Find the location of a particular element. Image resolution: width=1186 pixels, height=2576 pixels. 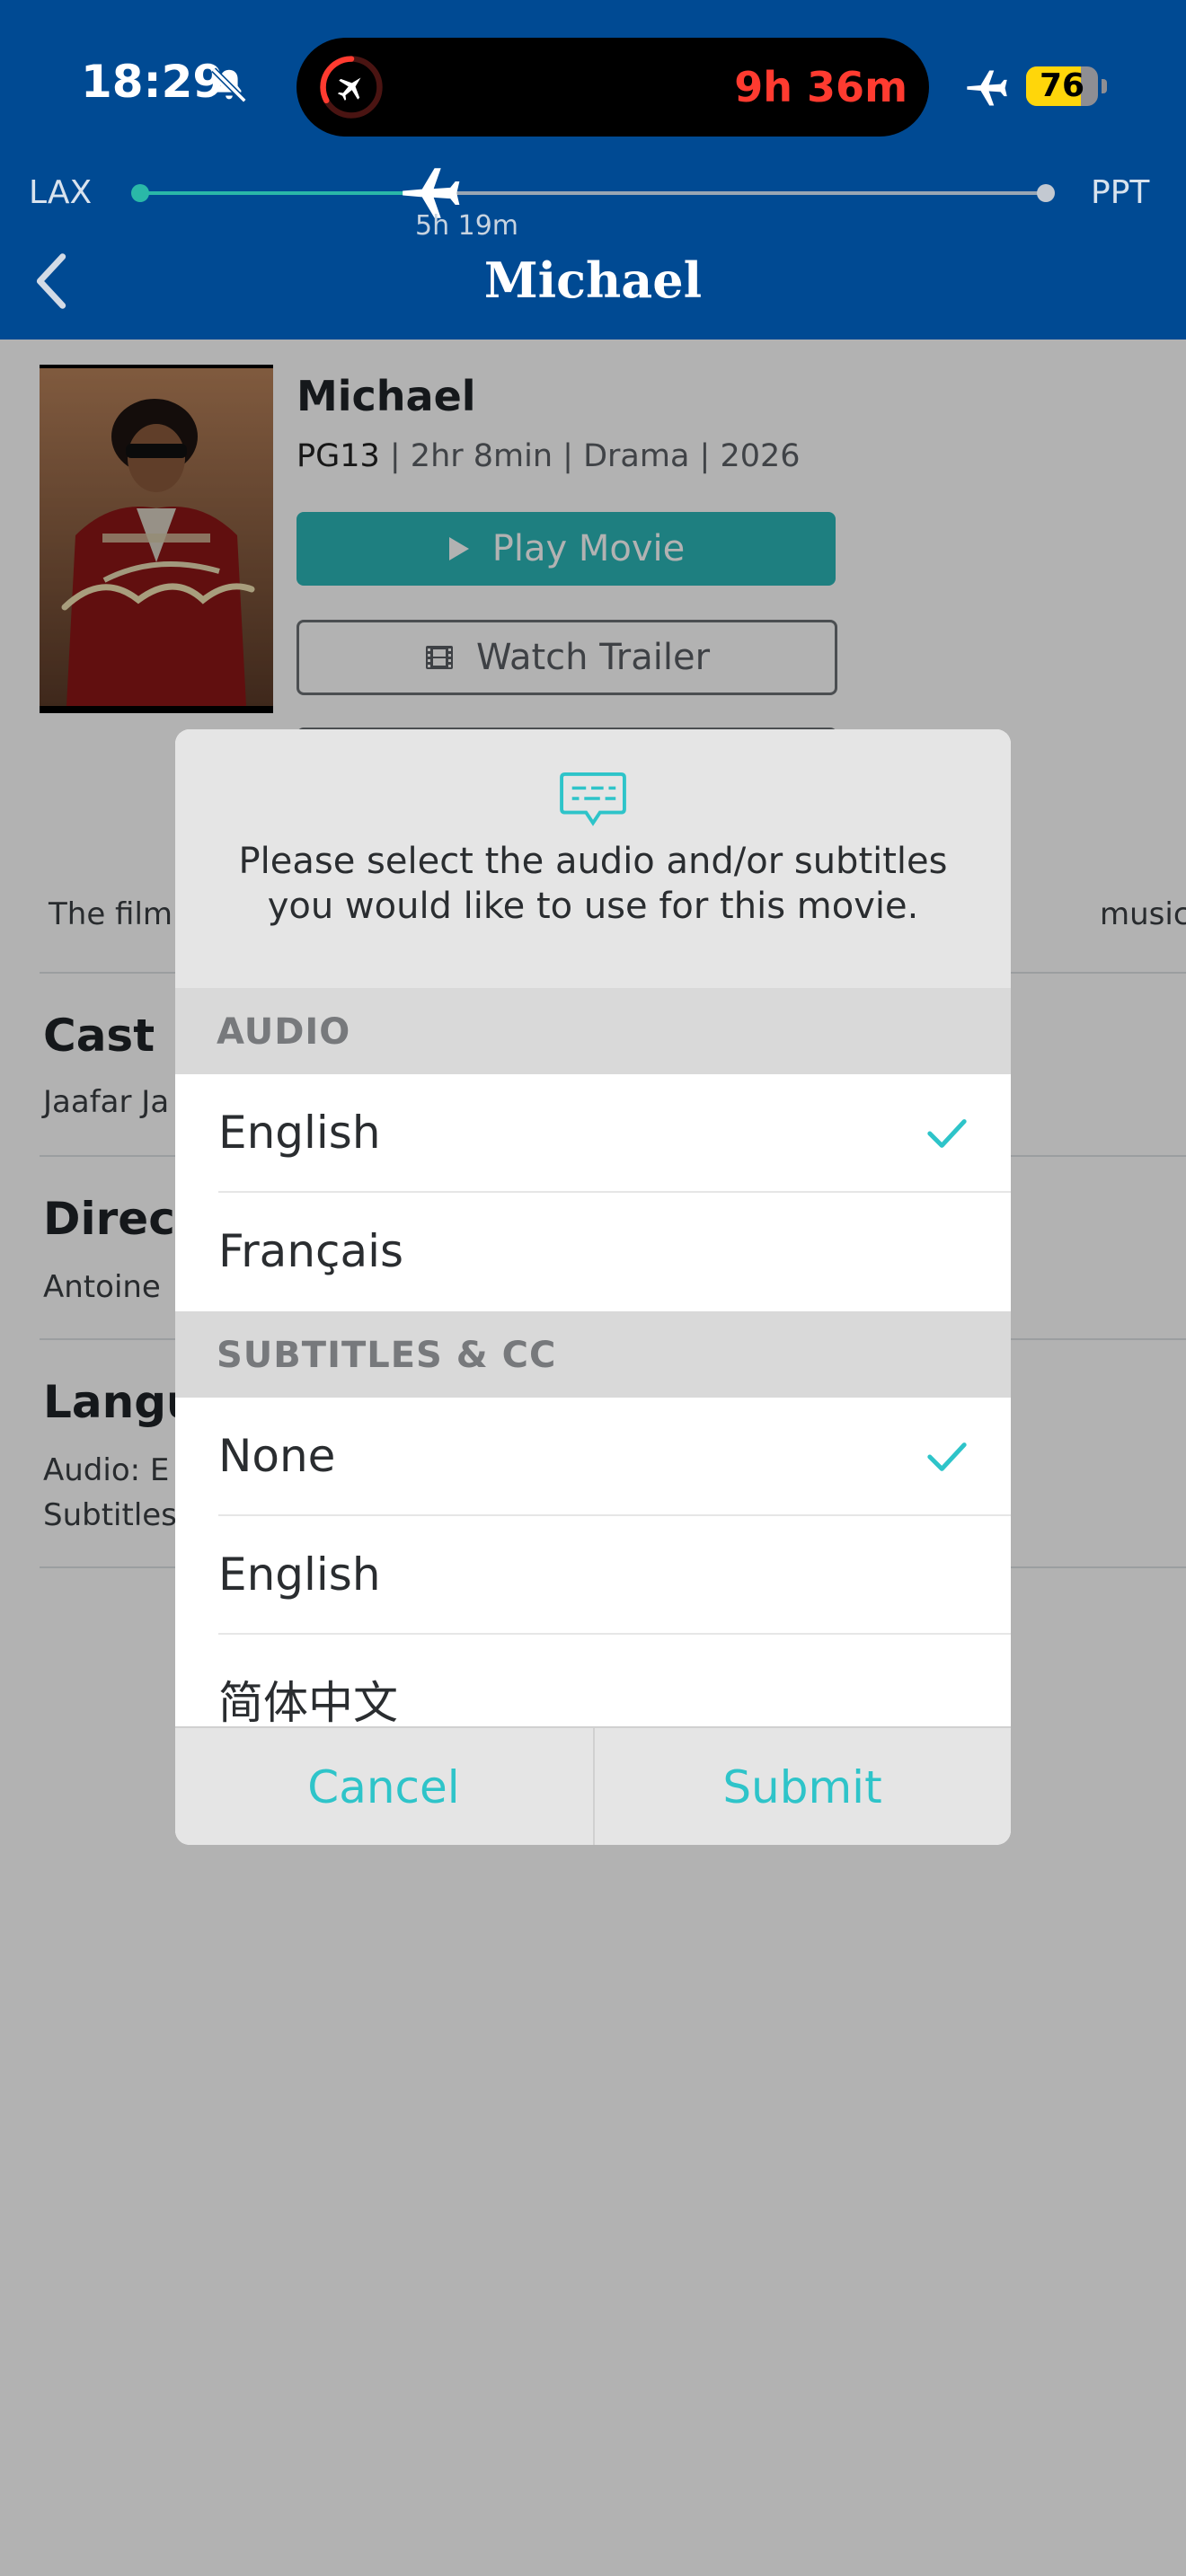

destination-airport: PPT is located at coordinates (1120, 192).